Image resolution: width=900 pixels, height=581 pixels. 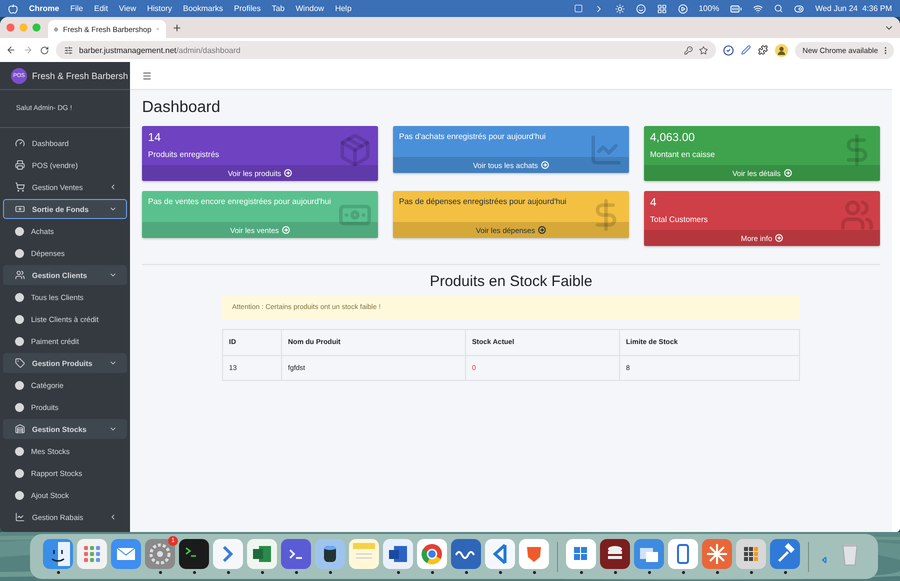 I want to click on terminal-icon, so click(x=194, y=554).